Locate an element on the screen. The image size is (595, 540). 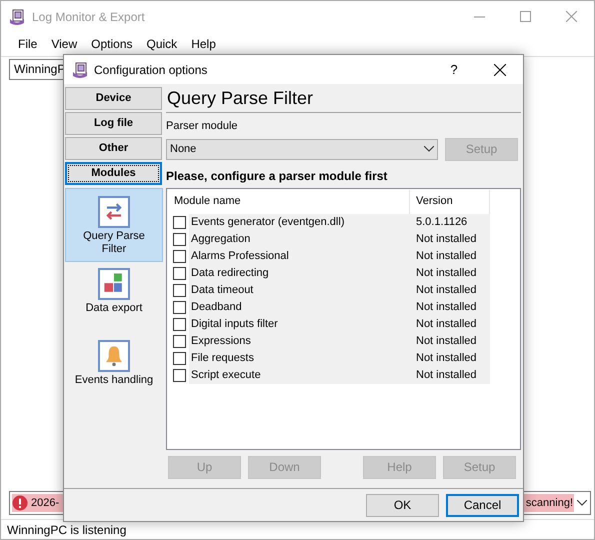
module-name: Alarms Professional is located at coordinates (240, 256).